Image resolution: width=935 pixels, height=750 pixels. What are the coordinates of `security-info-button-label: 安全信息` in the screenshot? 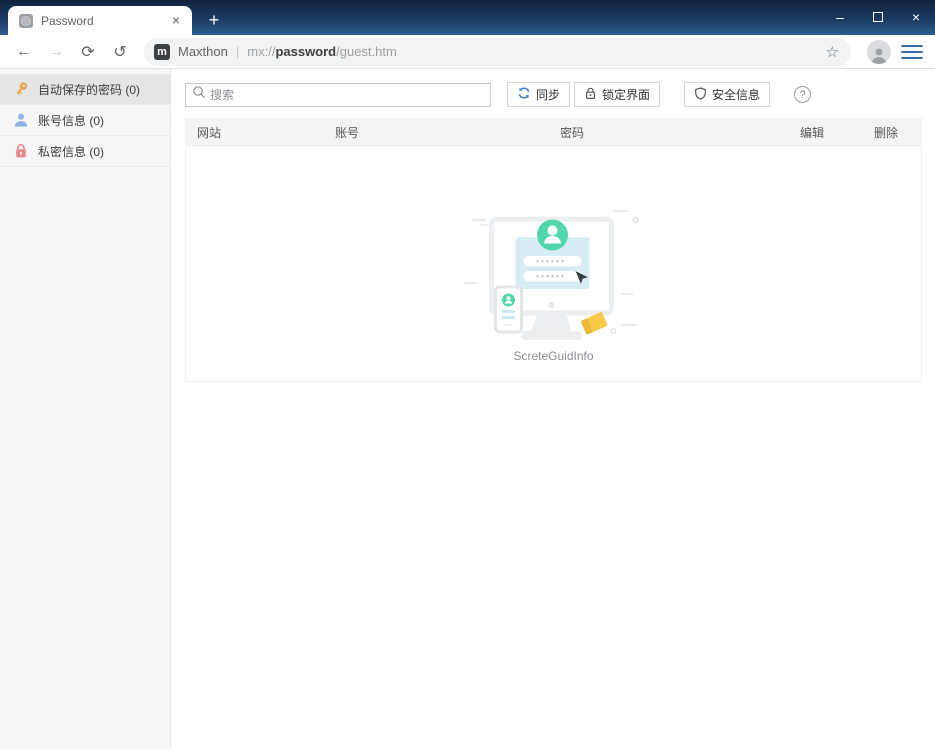 It's located at (736, 95).